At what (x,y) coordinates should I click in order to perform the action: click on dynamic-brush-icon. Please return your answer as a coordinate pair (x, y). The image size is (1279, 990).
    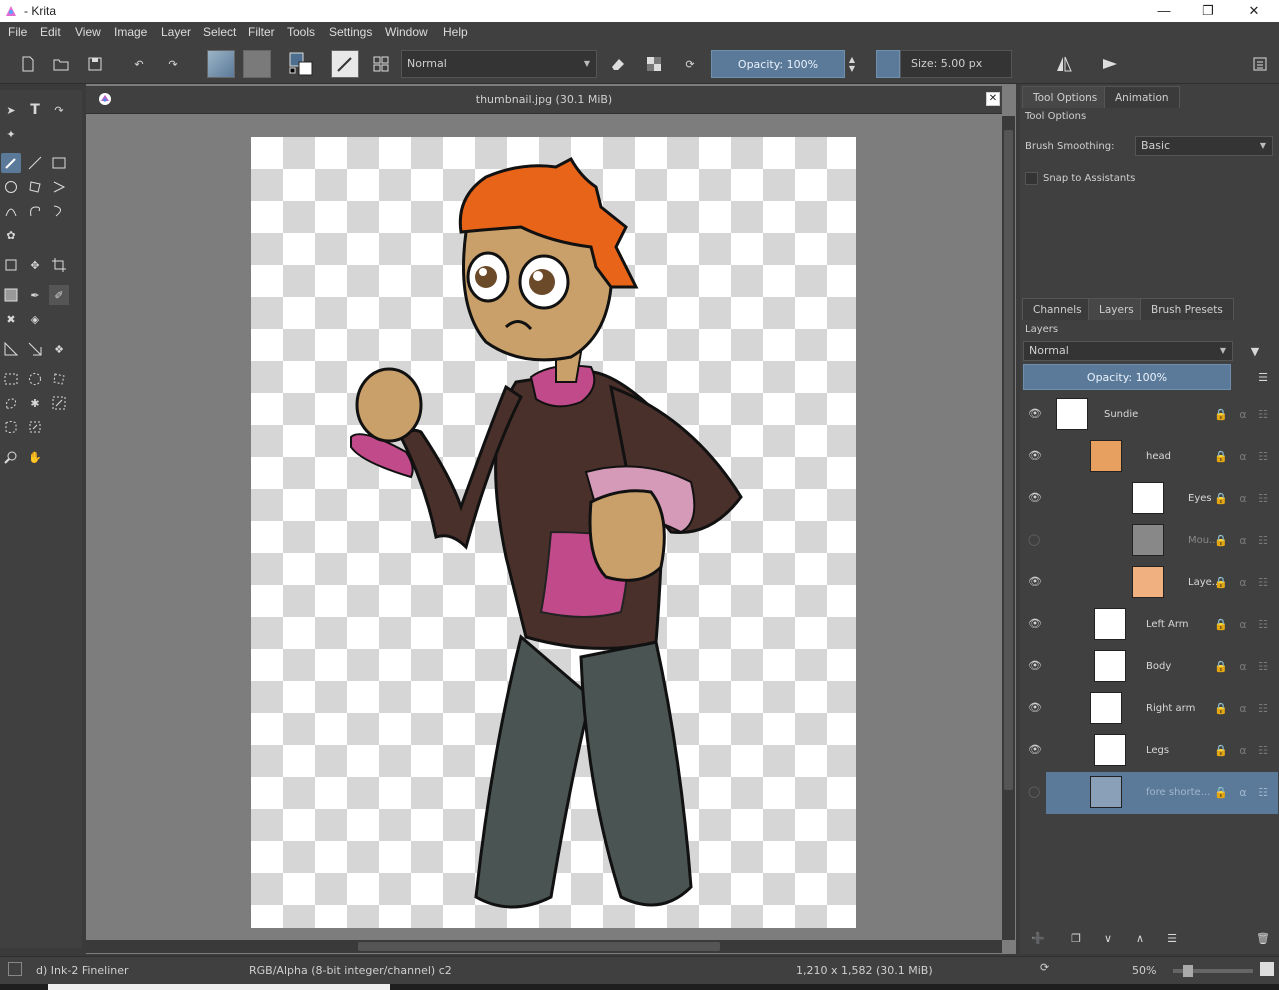
    Looking at the image, I should click on (59, 211).